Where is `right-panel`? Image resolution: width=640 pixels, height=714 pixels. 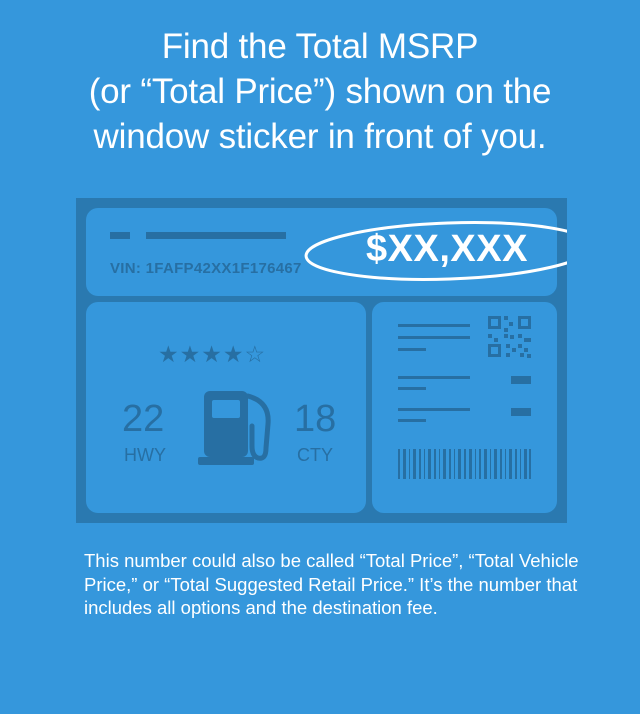
right-panel is located at coordinates (464, 407).